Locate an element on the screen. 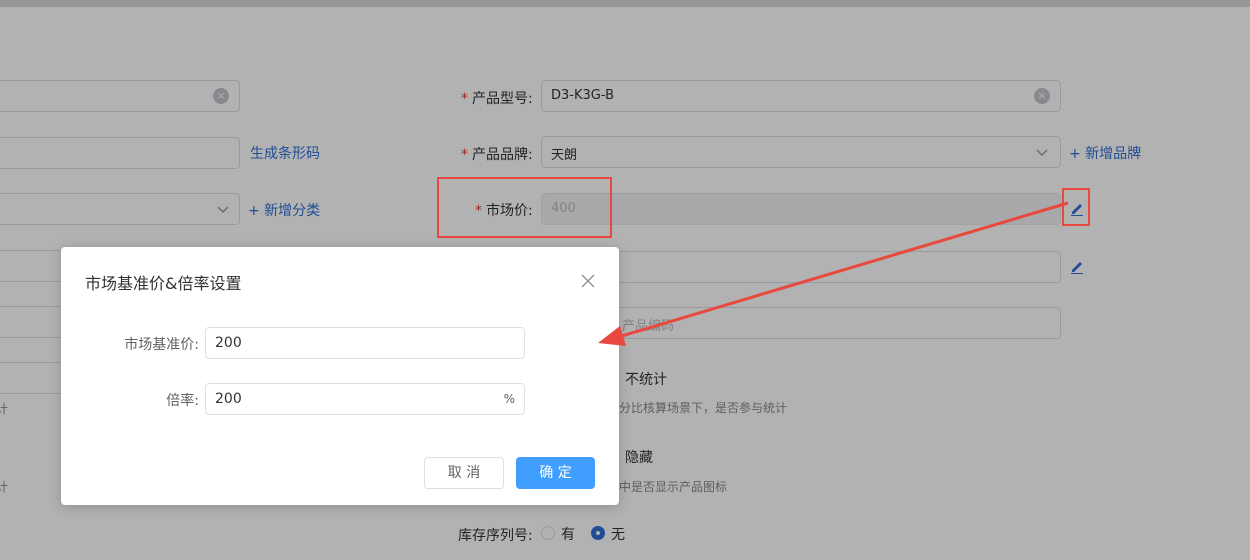  base-price-label: 市场基准价: is located at coordinates (161, 345).